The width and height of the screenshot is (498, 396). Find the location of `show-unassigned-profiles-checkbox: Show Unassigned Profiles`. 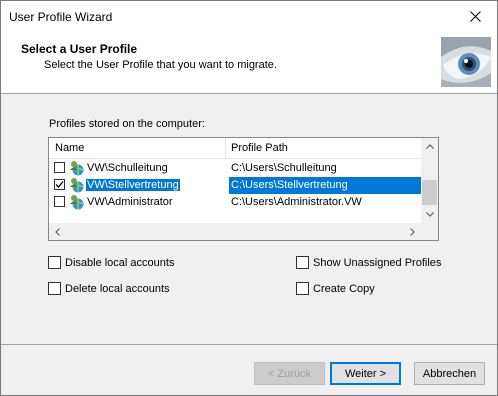

show-unassigned-profiles-checkbox: Show Unassigned Profiles is located at coordinates (368, 262).